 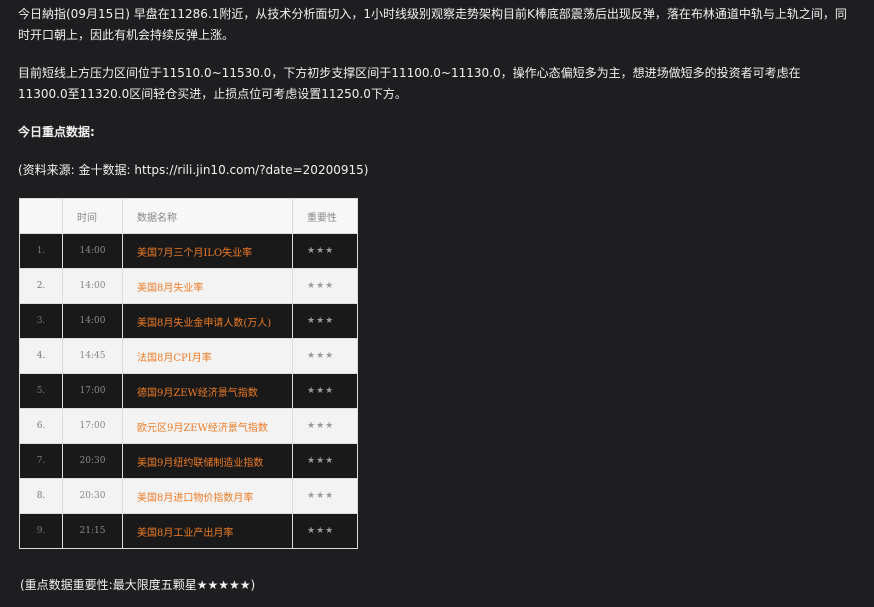 I want to click on table-row: 3. 14:00 美国8月失业金申请人数(万人) ★★★, so click(x=188, y=321).